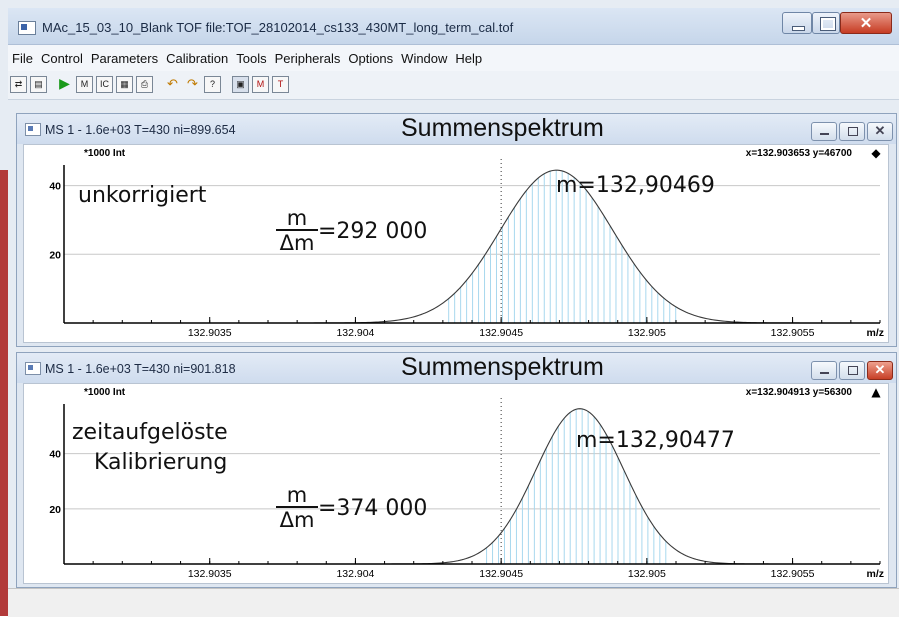  What do you see at coordinates (280, 84) in the screenshot?
I see `chart-icon: T` at bounding box center [280, 84].